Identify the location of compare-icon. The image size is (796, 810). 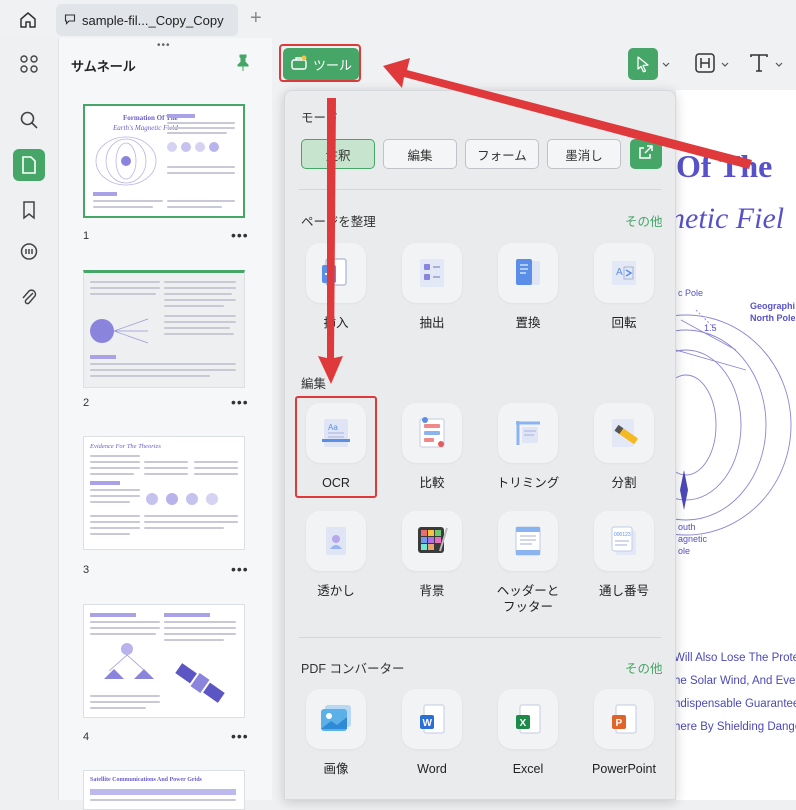
(432, 433).